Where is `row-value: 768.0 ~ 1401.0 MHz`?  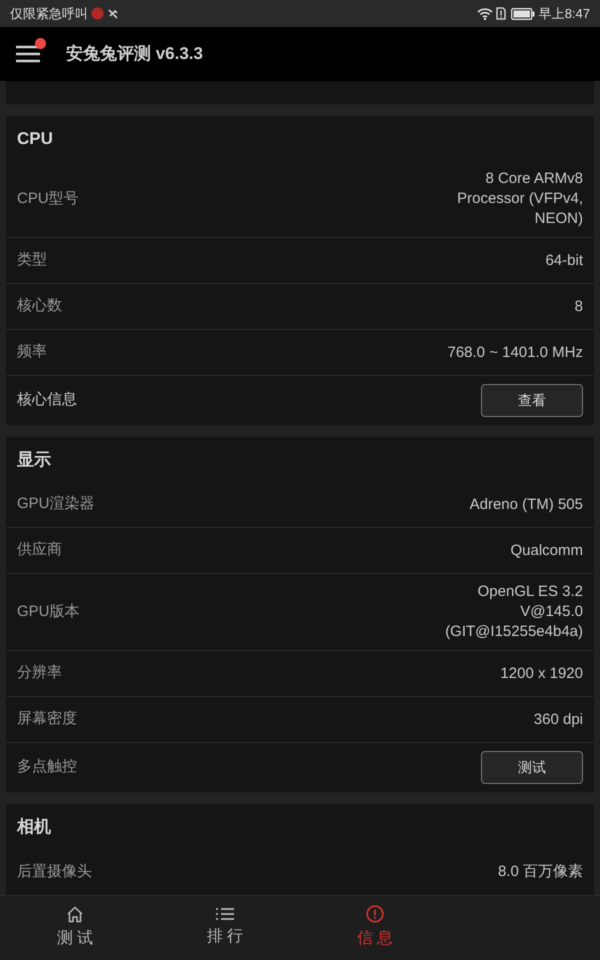 row-value: 768.0 ~ 1401.0 MHz is located at coordinates (515, 352).